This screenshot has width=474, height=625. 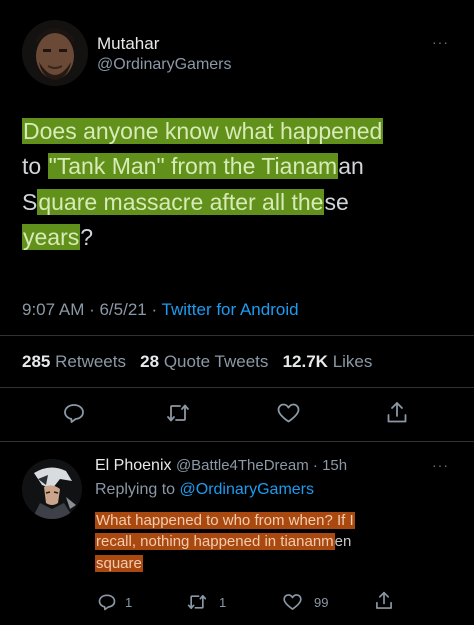 What do you see at coordinates (352, 361) in the screenshot?
I see `likes-label: Likes` at bounding box center [352, 361].